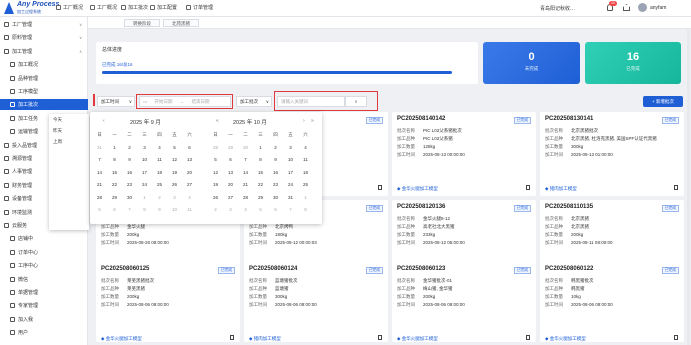 The height and width of the screenshot is (345, 691). I want to click on calendar-day: 31, so click(290, 198).